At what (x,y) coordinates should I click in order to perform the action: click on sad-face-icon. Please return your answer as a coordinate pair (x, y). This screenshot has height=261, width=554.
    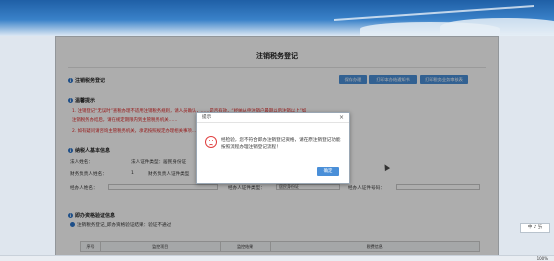
    Looking at the image, I should click on (211, 142).